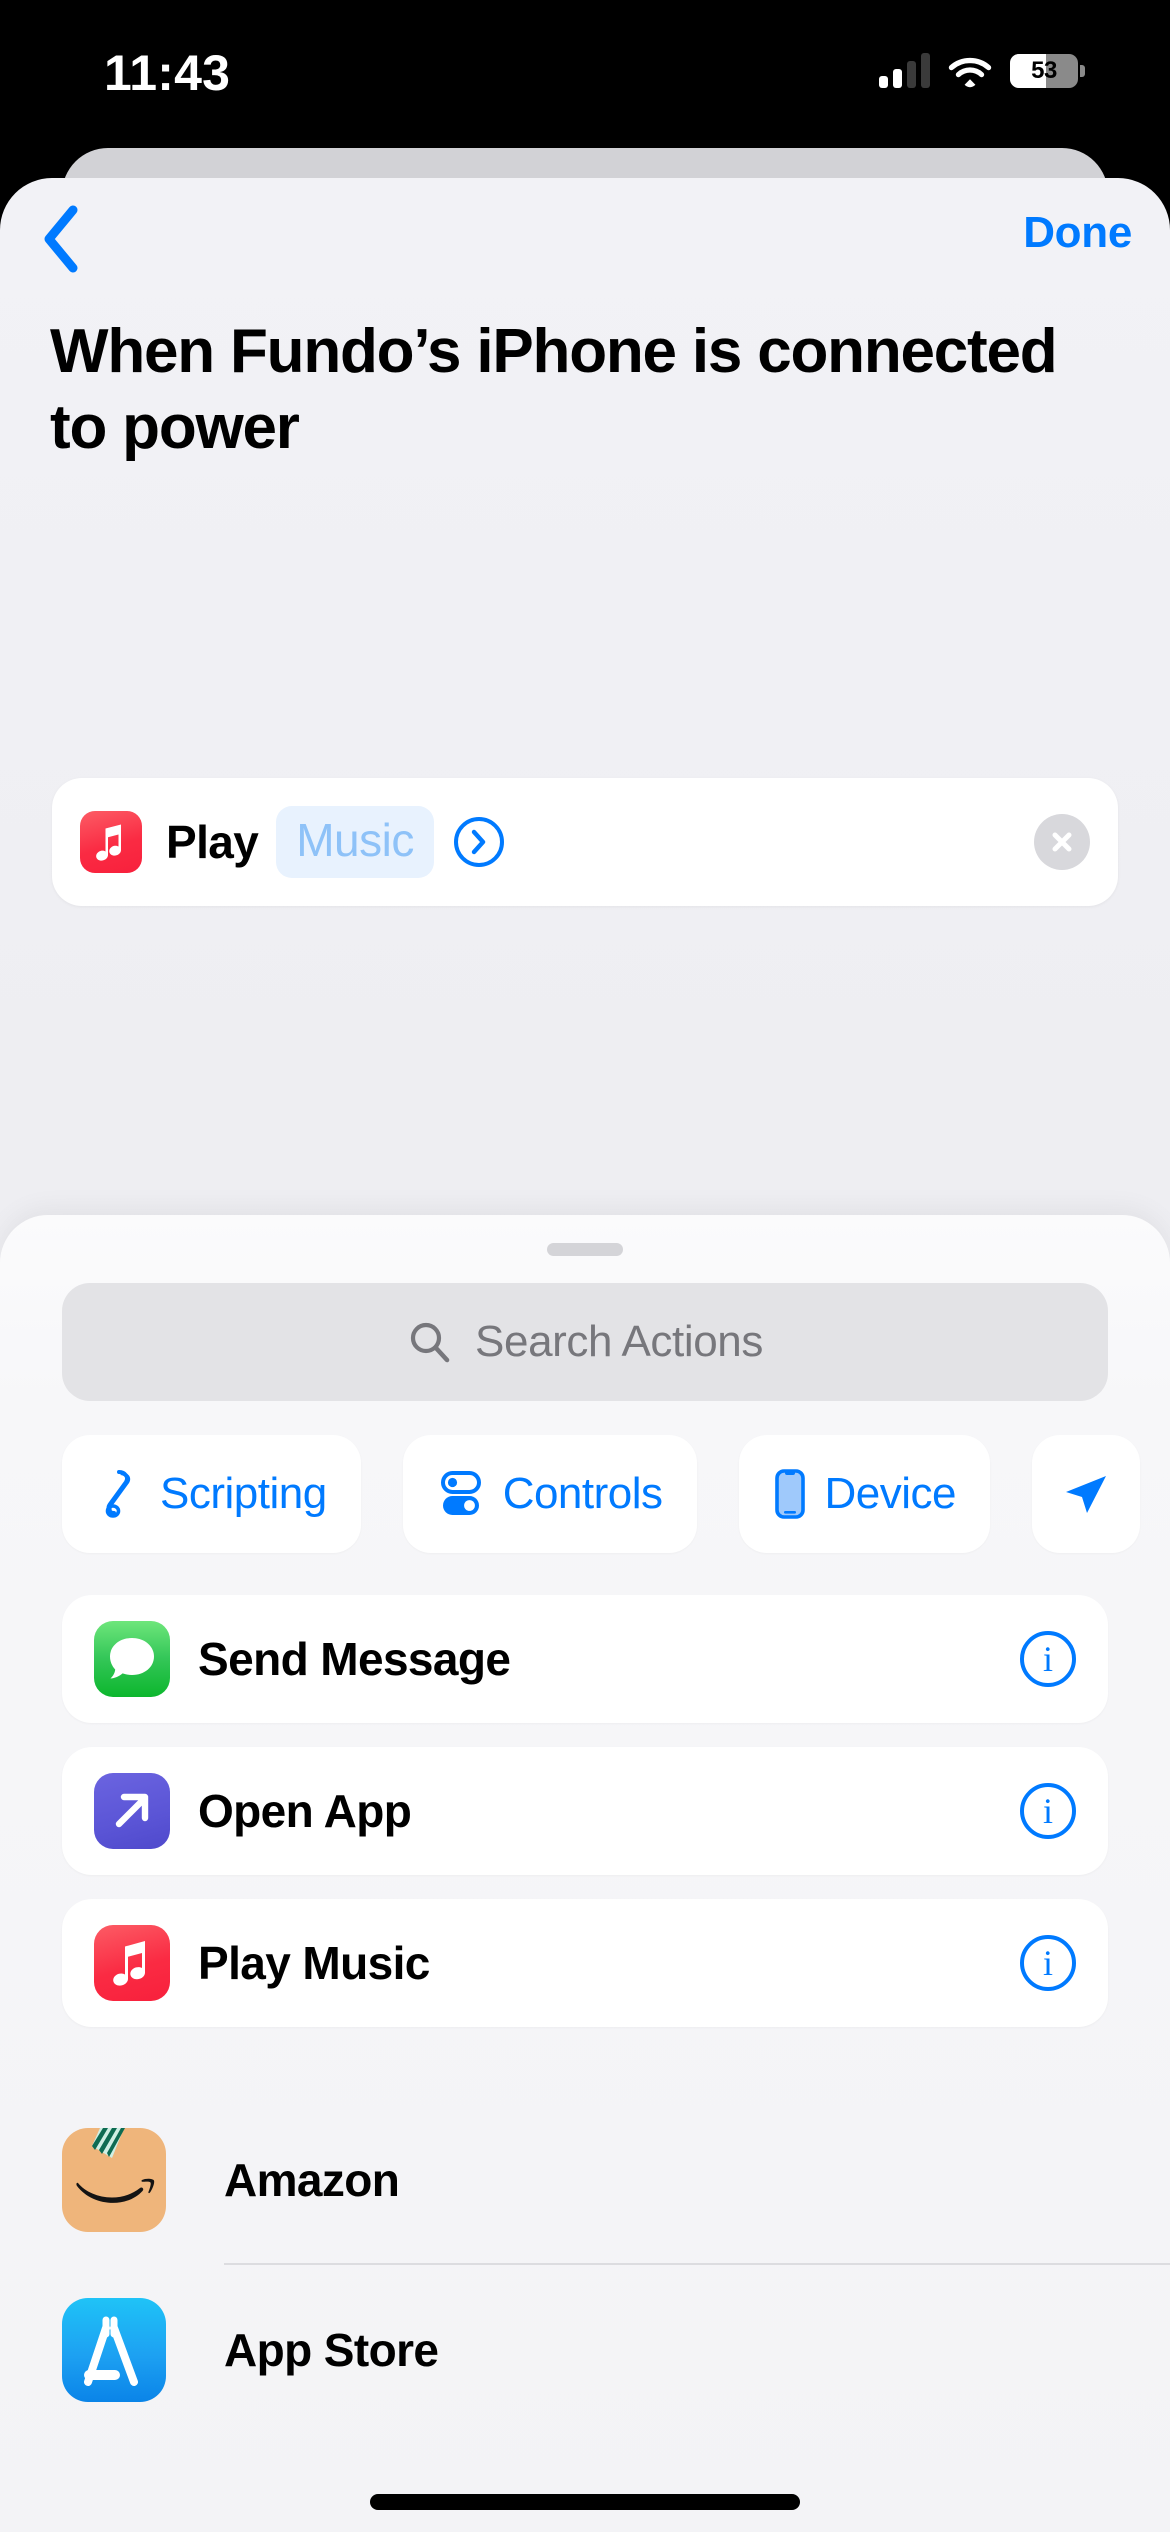 Image resolution: width=1170 pixels, height=2532 pixels. I want to click on status-bar: 11:43 53, so click(585, 75).